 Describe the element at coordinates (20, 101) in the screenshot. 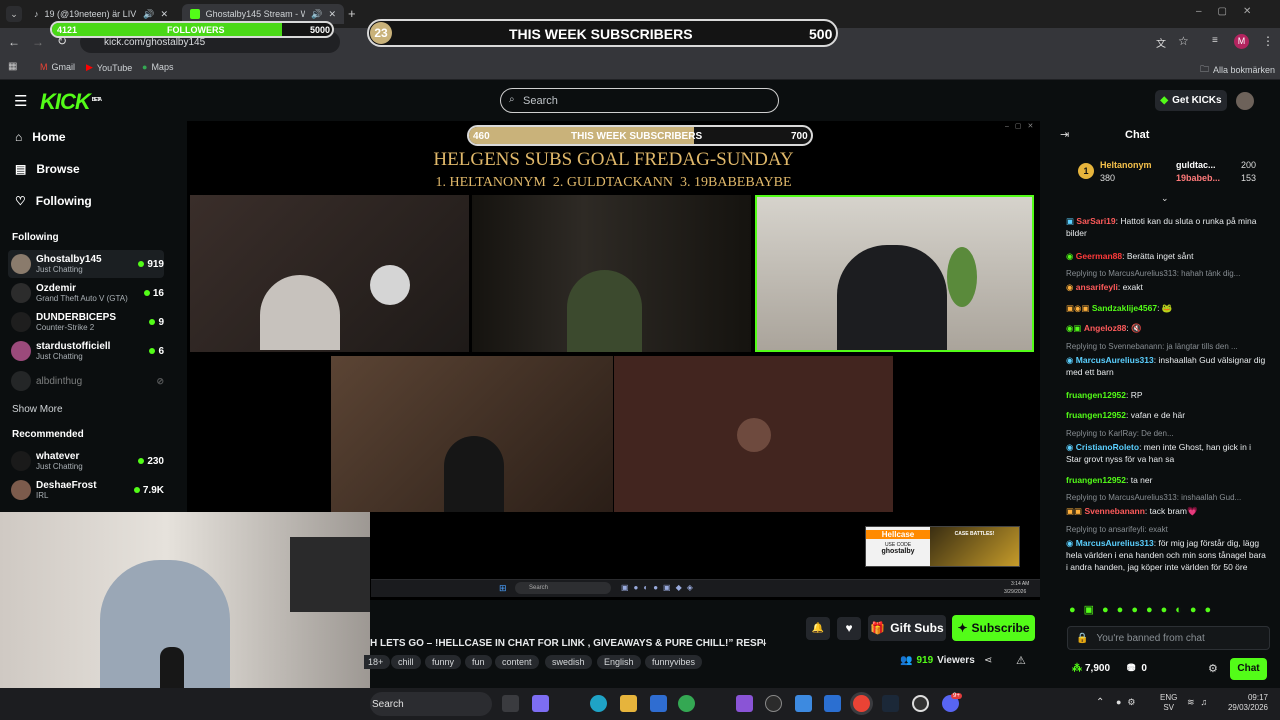

I see `hamburger-menu-icon: ☰` at that location.